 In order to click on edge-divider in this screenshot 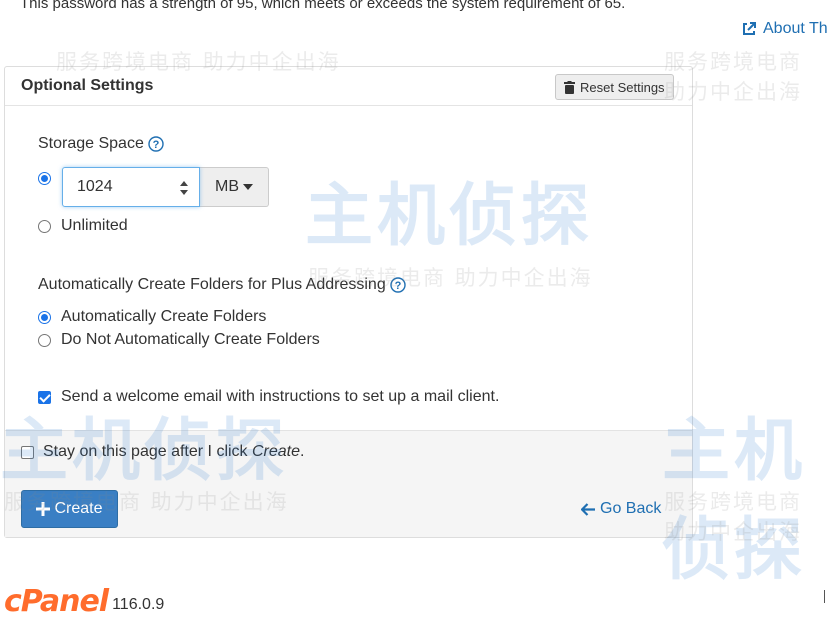, I will do `click(824, 596)`.